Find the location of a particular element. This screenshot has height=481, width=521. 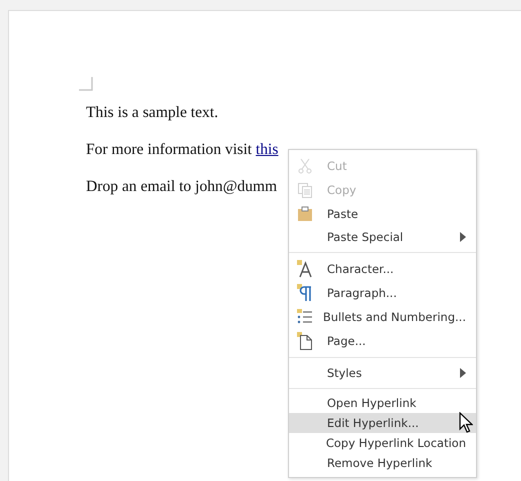

copy-icon is located at coordinates (305, 190).